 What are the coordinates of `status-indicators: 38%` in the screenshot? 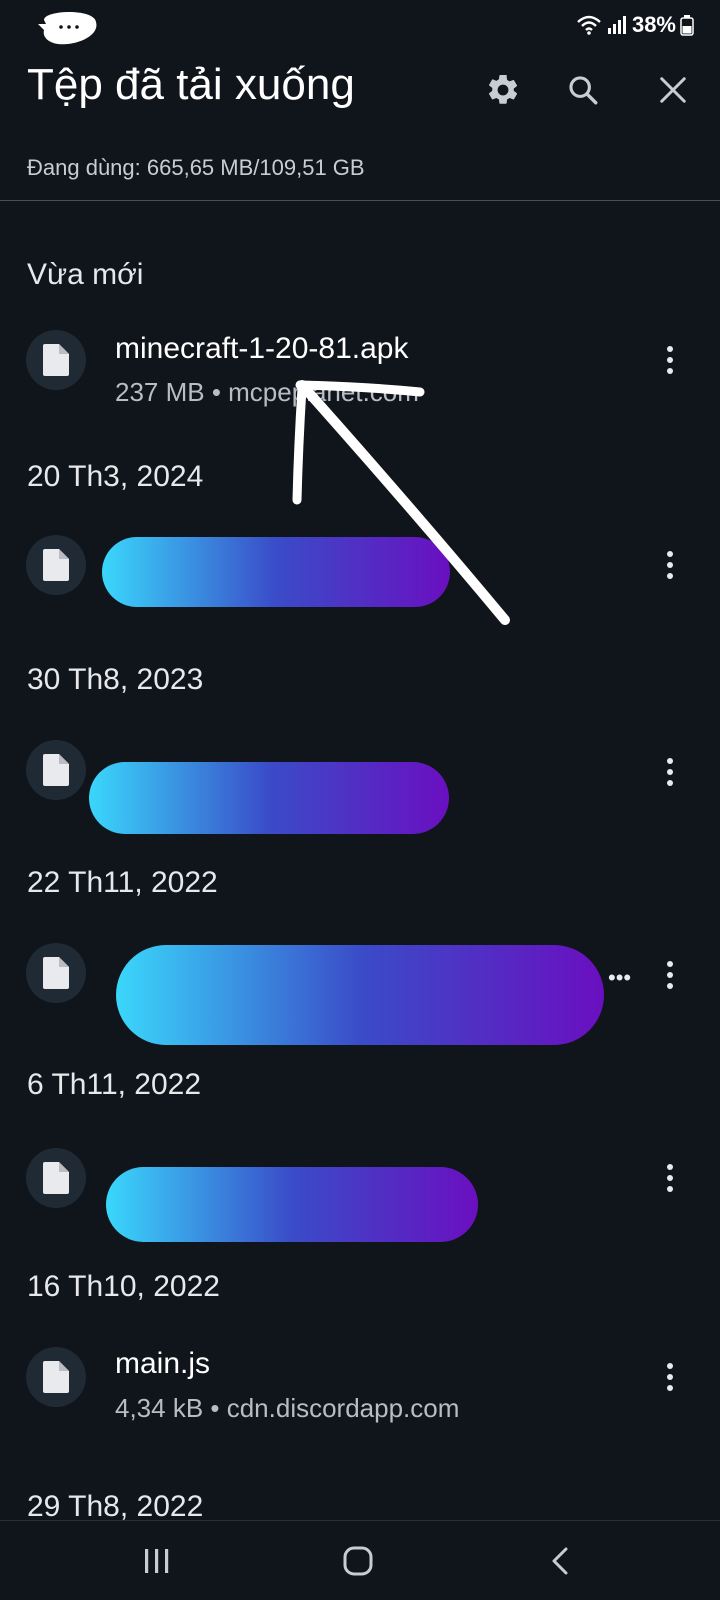 It's located at (635, 25).